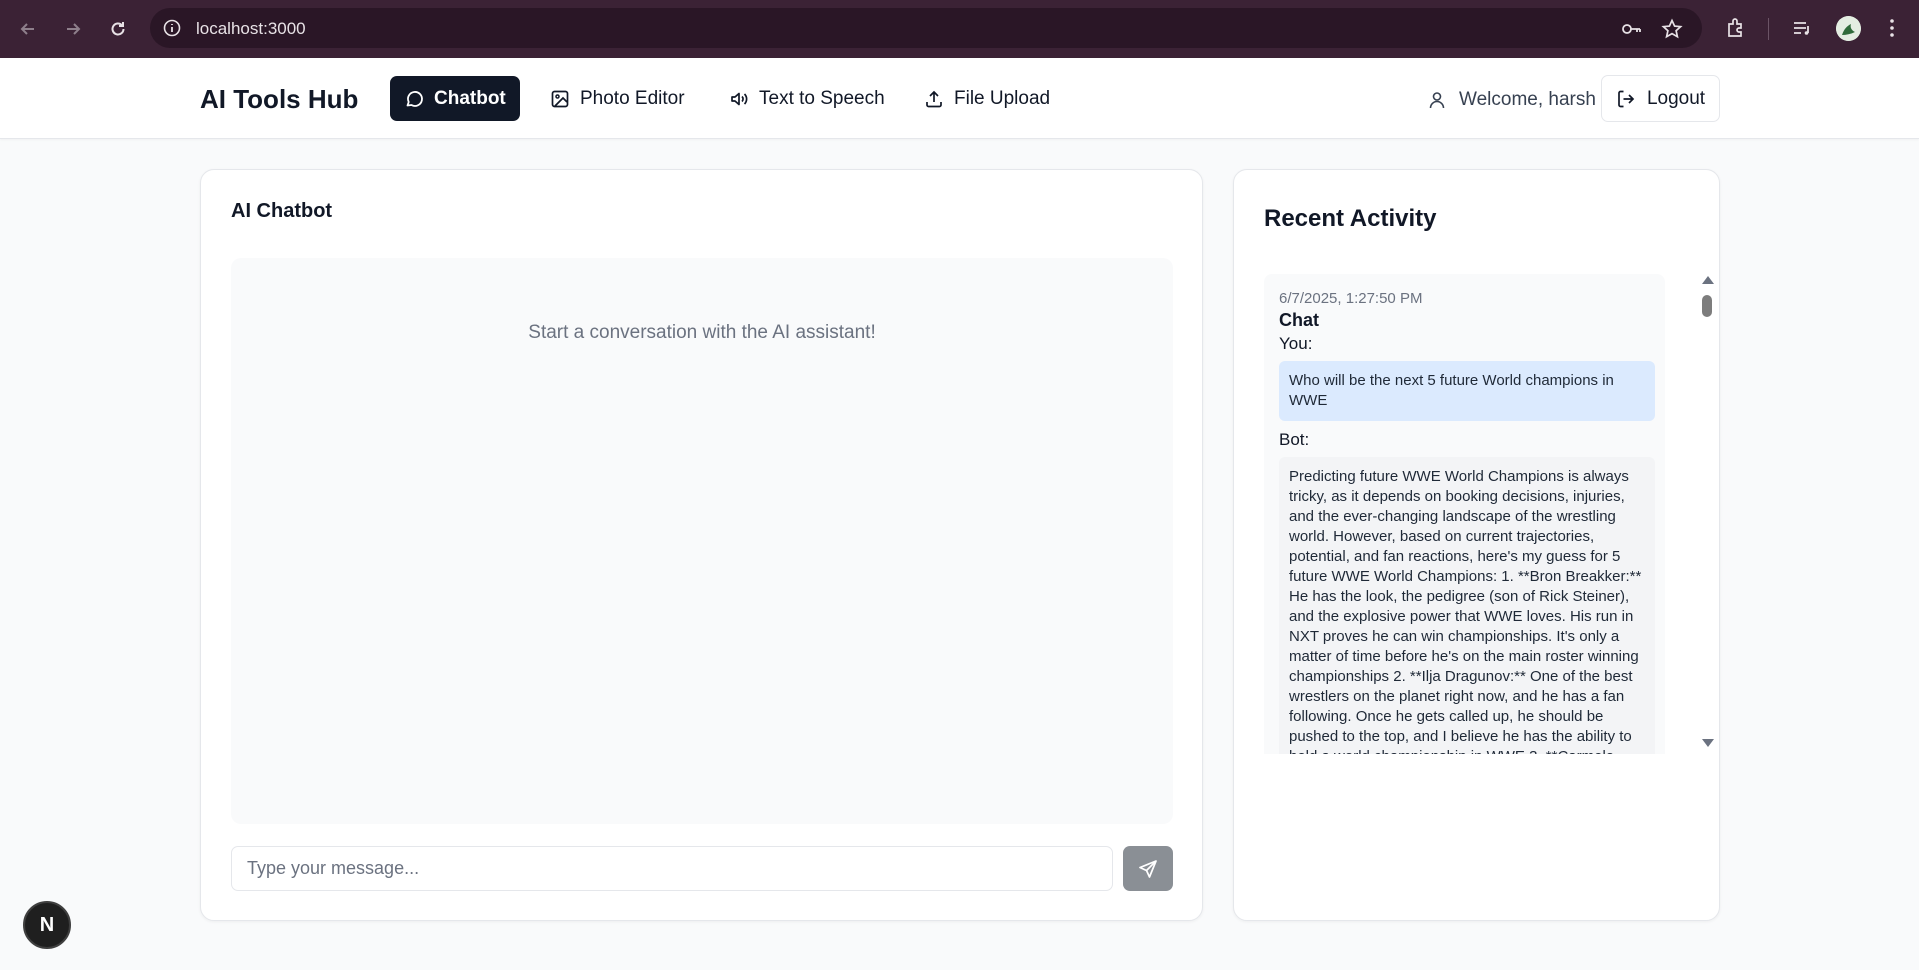 The image size is (1919, 970). What do you see at coordinates (1351, 298) in the screenshot?
I see `activity-timestamp: 6/7/2025, 1:27:50 PM` at bounding box center [1351, 298].